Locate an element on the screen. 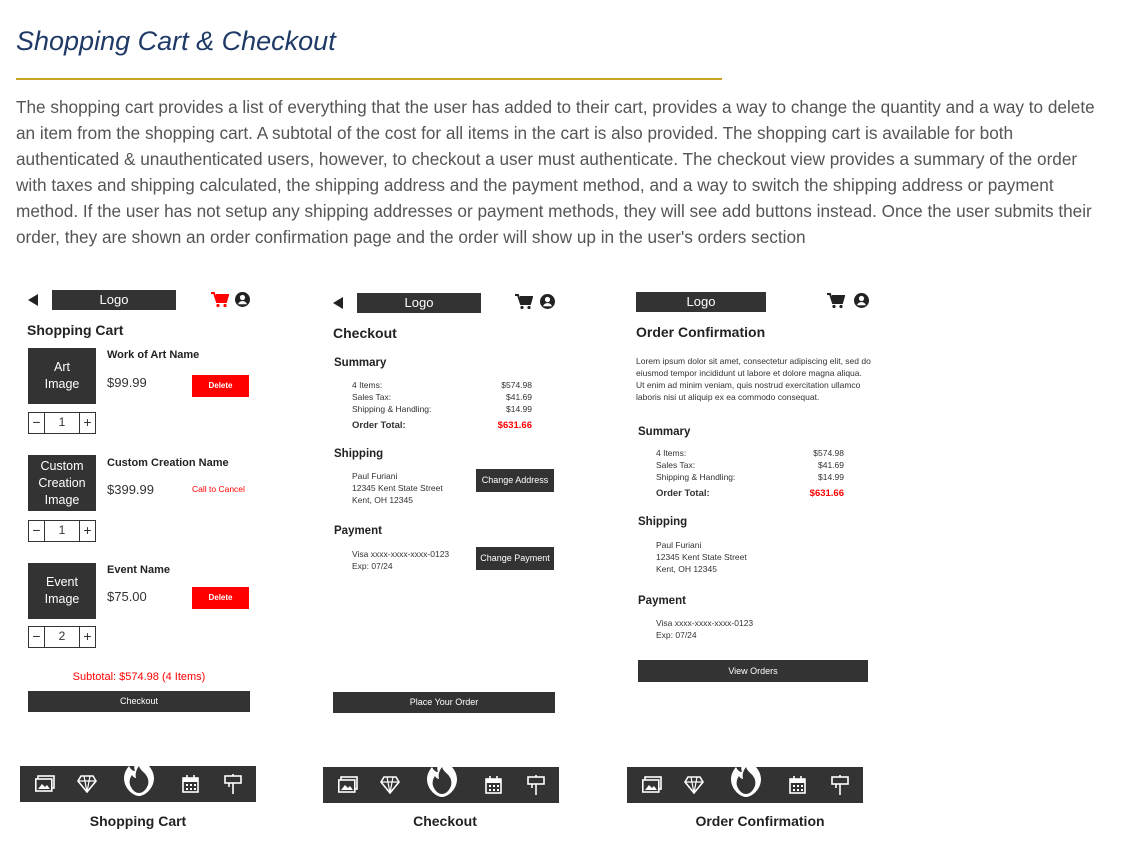  screen-caption: Shopping Cart is located at coordinates (138, 821).